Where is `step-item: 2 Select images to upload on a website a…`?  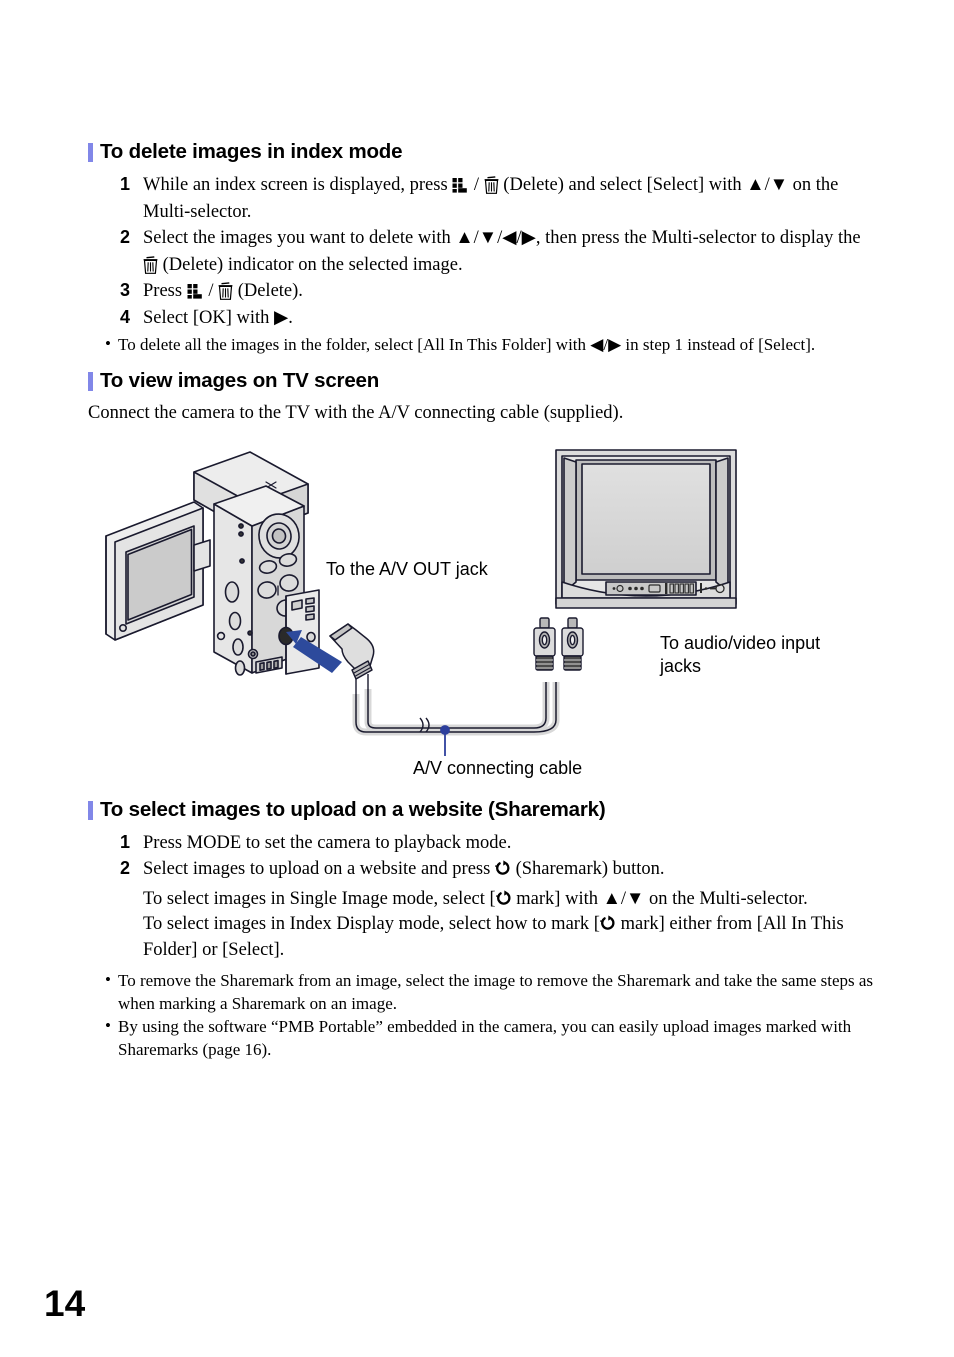
step-item: 2 Select images to upload on a website a… is located at coordinates (500, 869).